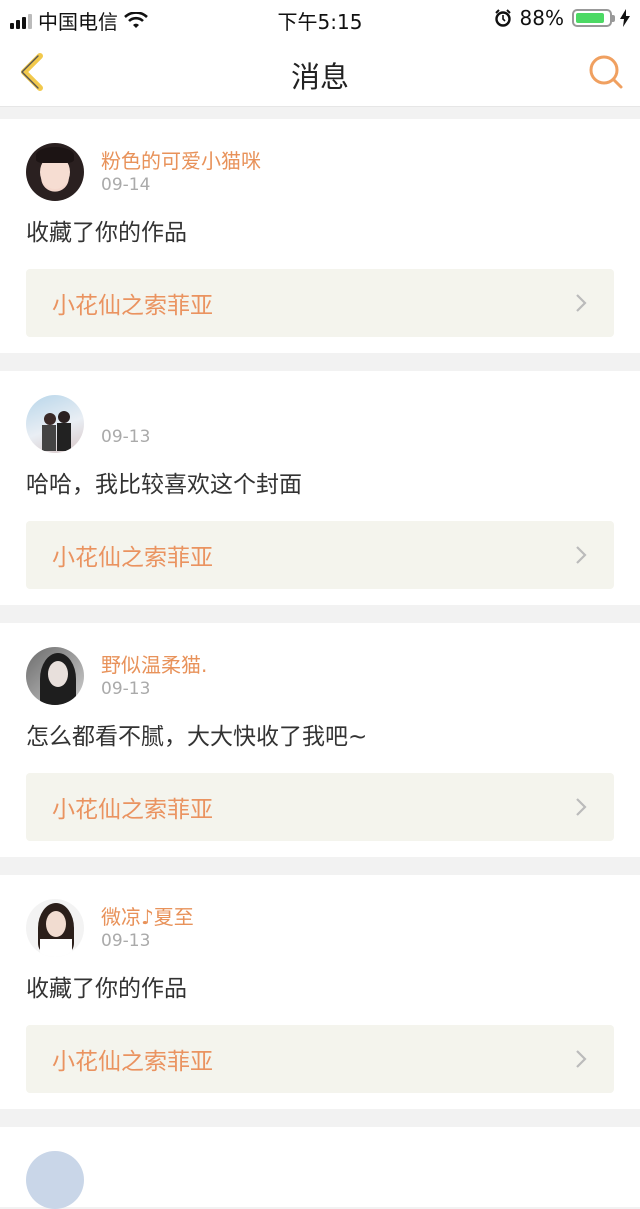 This screenshot has width=640, height=1209. Describe the element at coordinates (541, 18) in the screenshot. I see `battery-percent: 88%` at that location.